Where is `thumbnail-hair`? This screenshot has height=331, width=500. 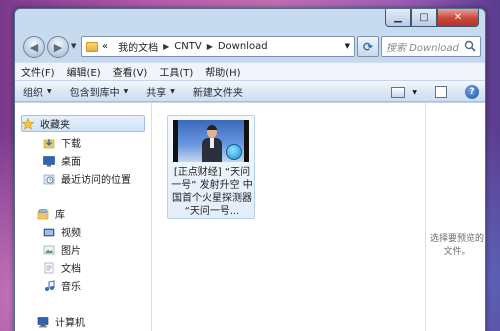 thumbnail-hair is located at coordinates (212, 127).